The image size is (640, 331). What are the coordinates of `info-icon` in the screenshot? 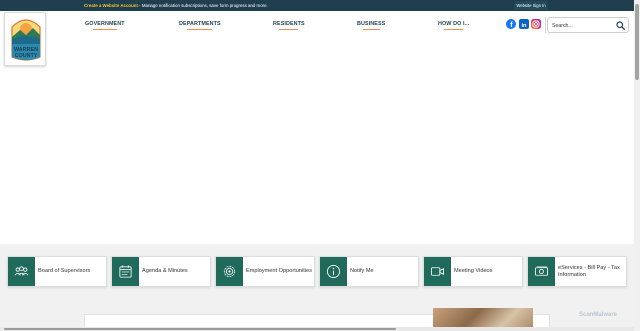 It's located at (333, 271).